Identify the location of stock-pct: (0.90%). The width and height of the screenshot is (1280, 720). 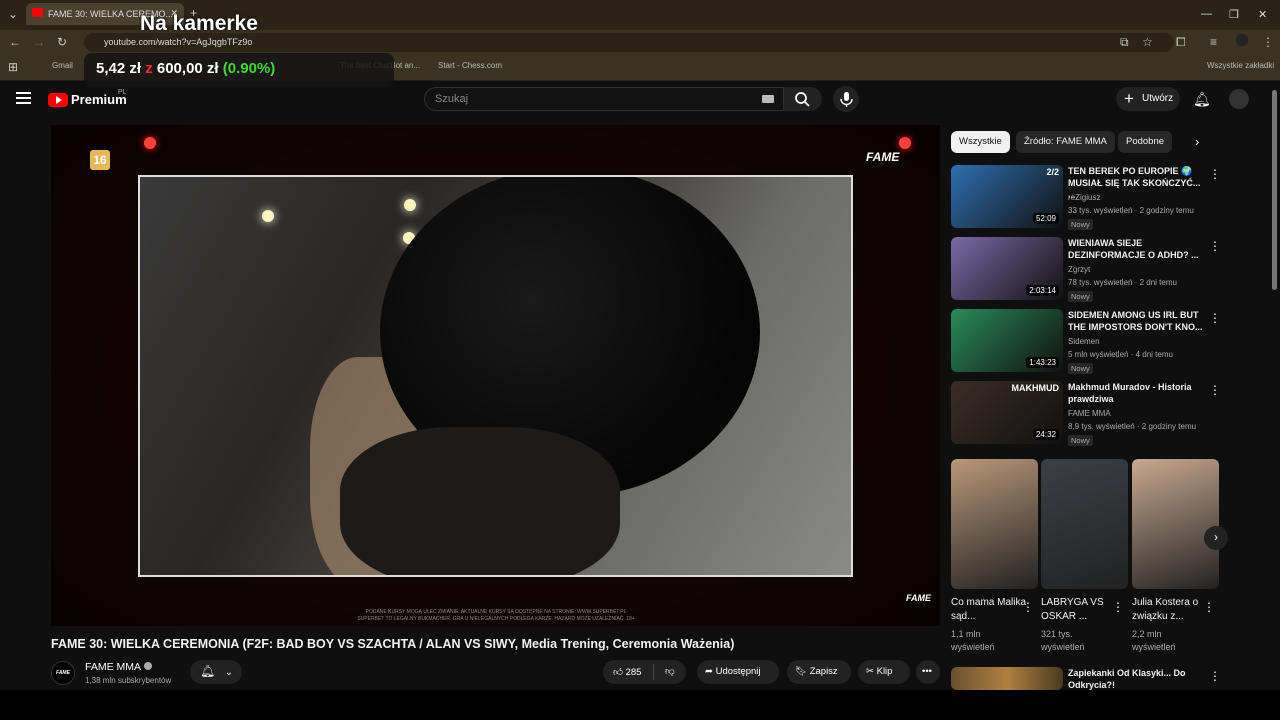
(249, 68).